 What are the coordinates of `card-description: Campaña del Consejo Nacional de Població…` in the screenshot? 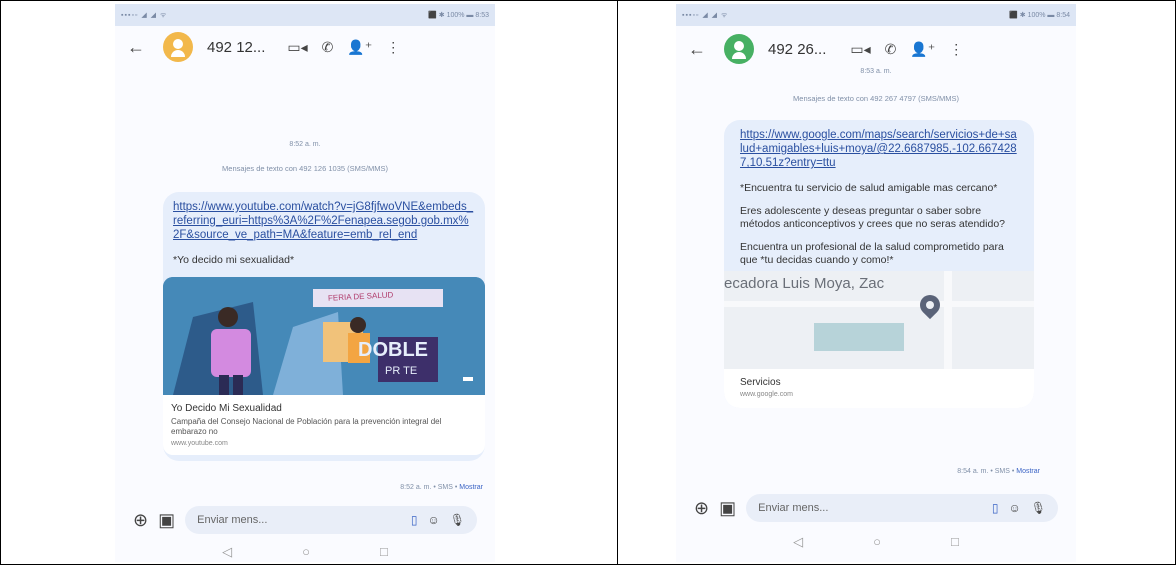 It's located at (306, 426).